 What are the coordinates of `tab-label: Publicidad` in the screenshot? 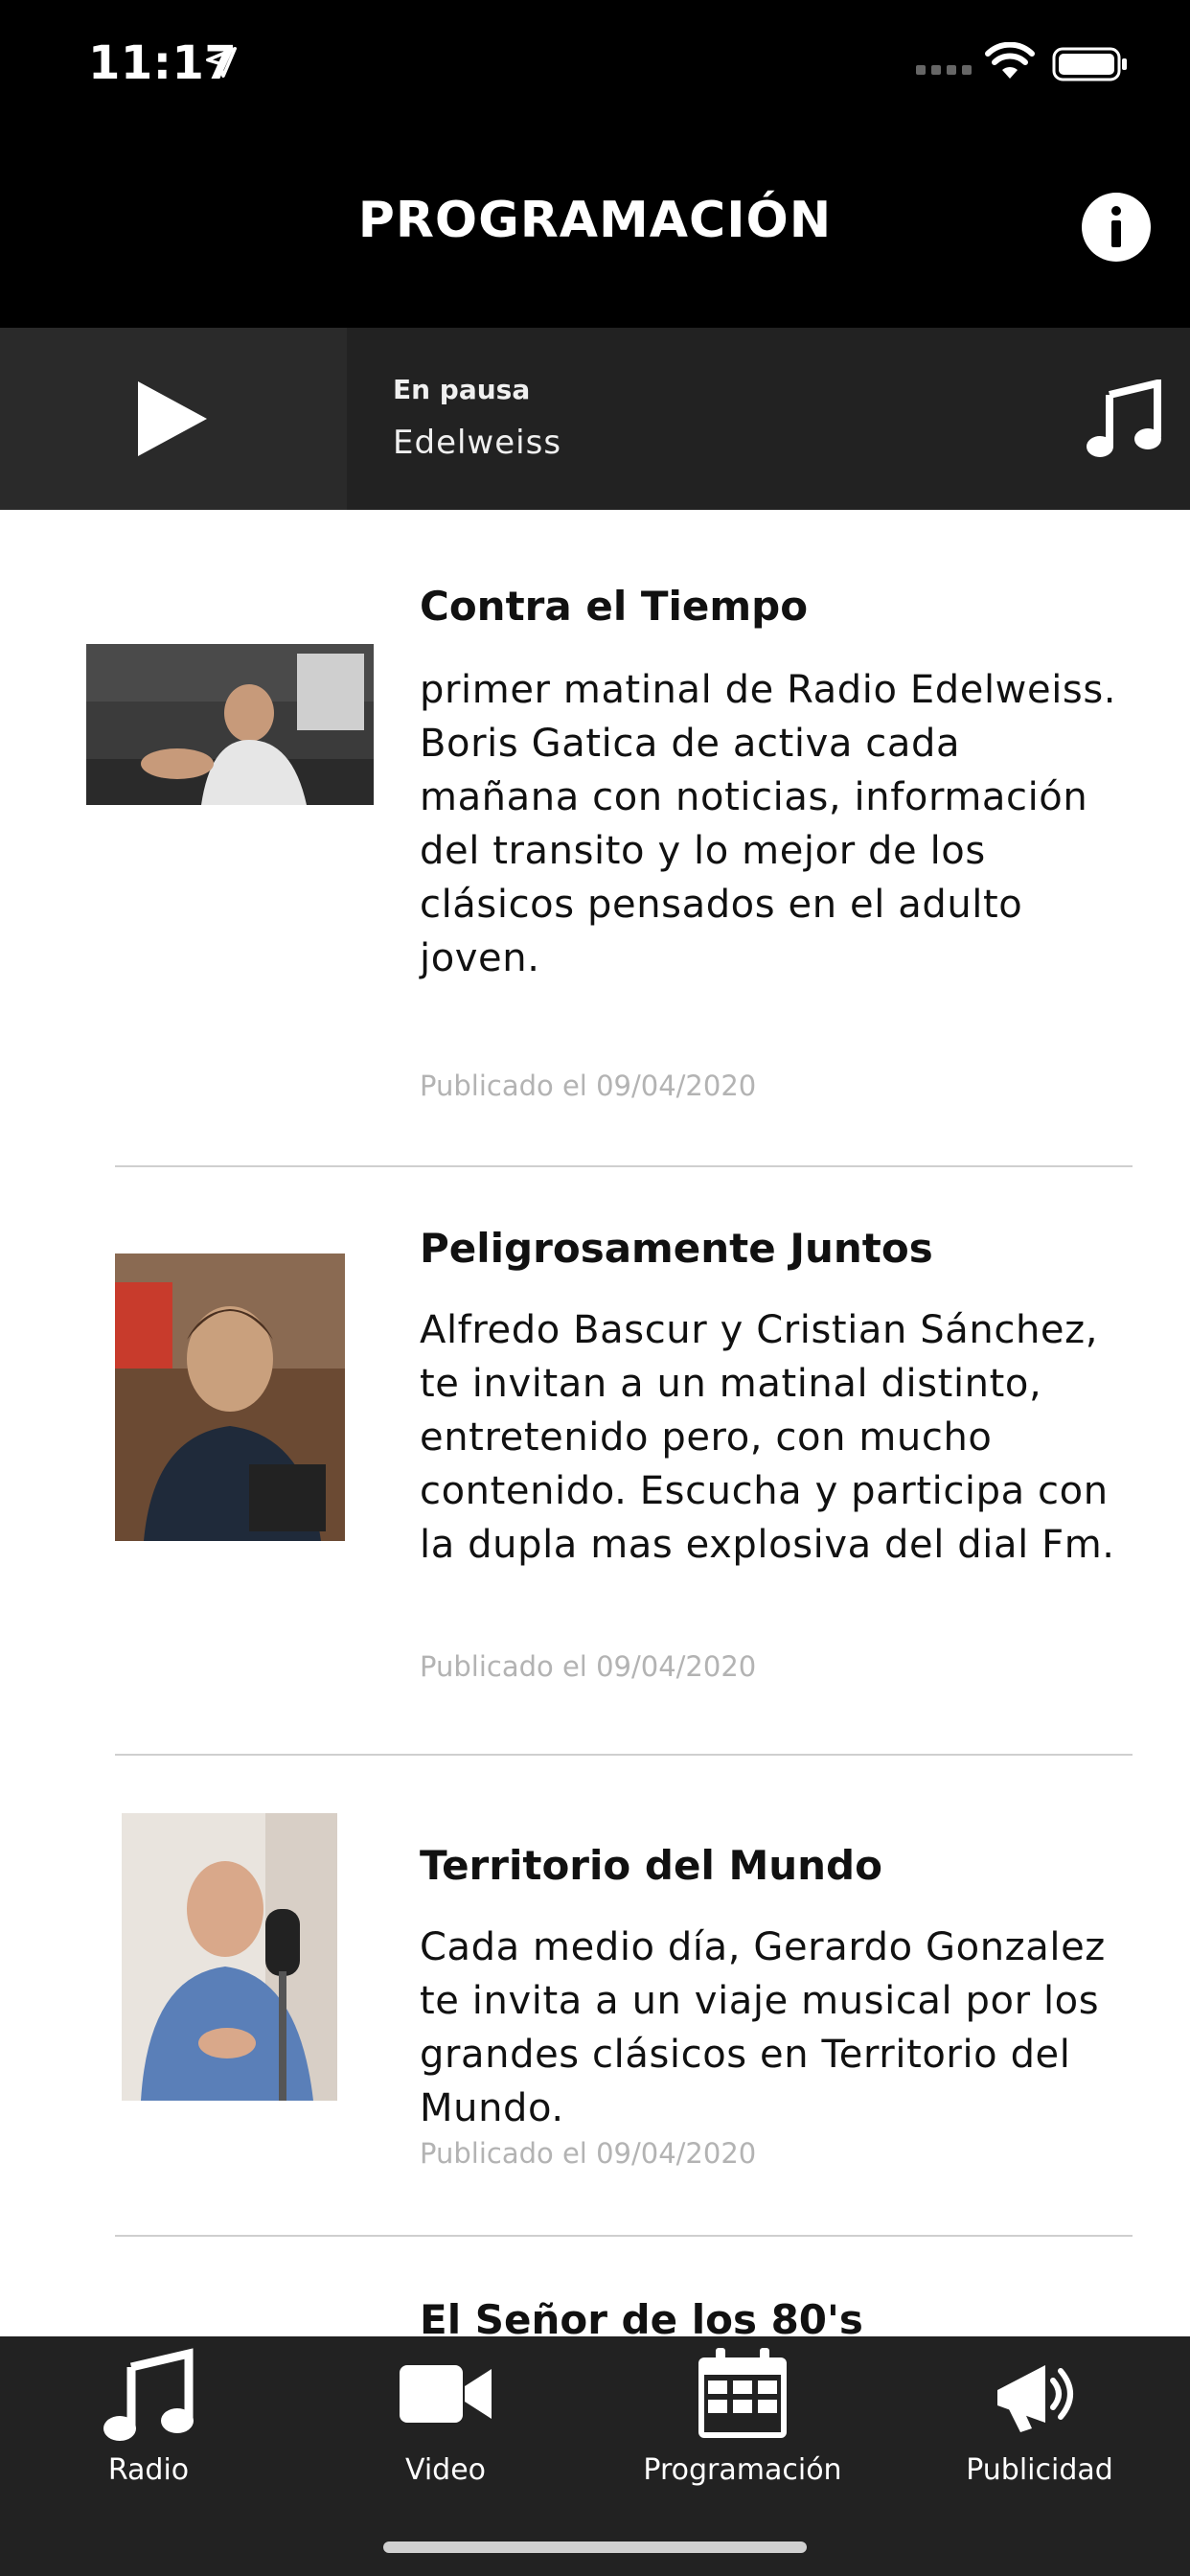 It's located at (1039, 2470).